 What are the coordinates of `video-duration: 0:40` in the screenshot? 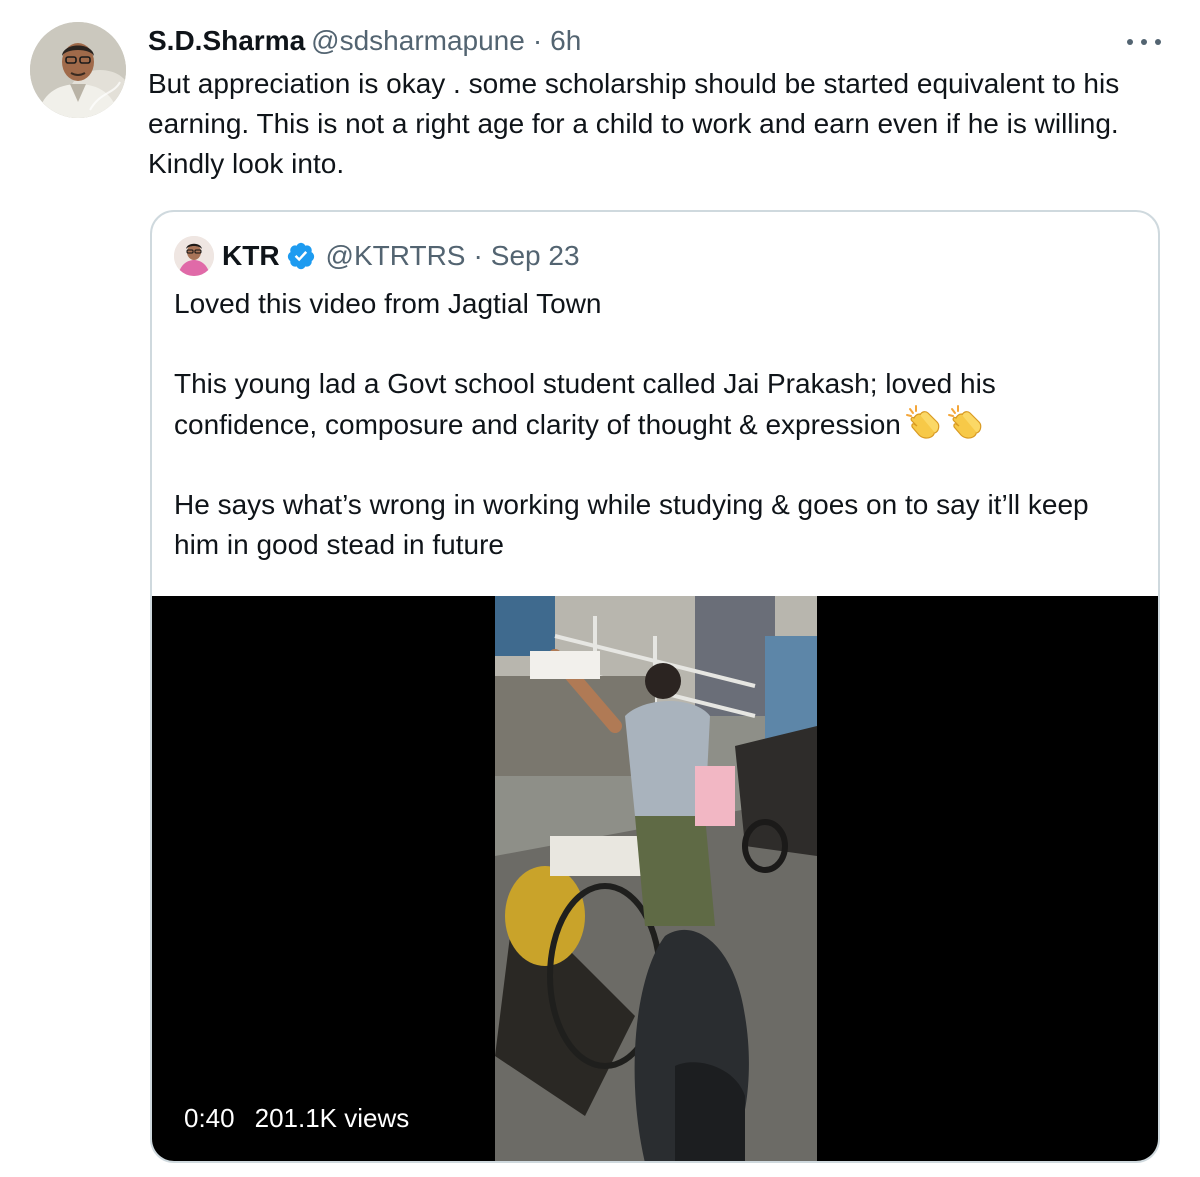 It's located at (209, 1118).